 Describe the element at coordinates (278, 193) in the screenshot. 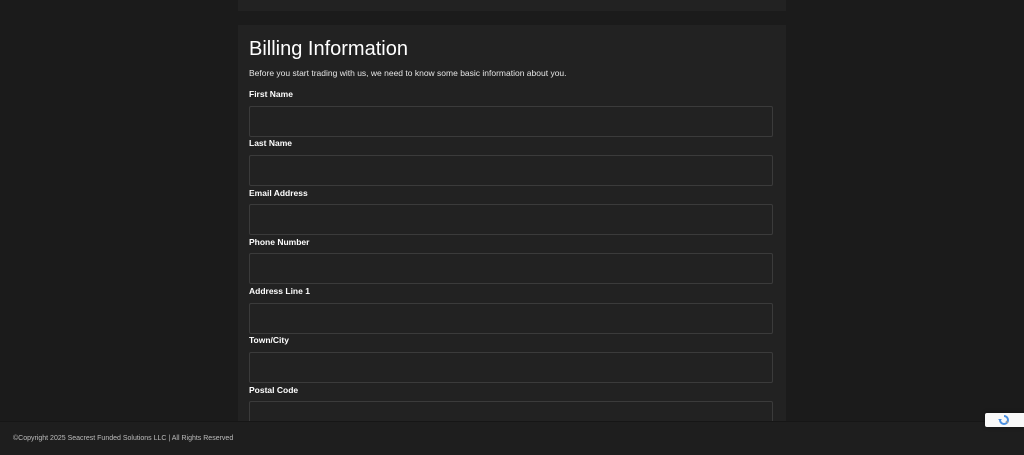

I see `email-address-label: Email Address` at that location.